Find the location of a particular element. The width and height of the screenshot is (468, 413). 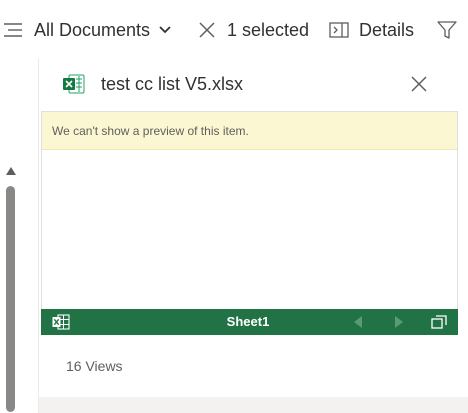

tab-sheet1: Sheet1 is located at coordinates (248, 322).